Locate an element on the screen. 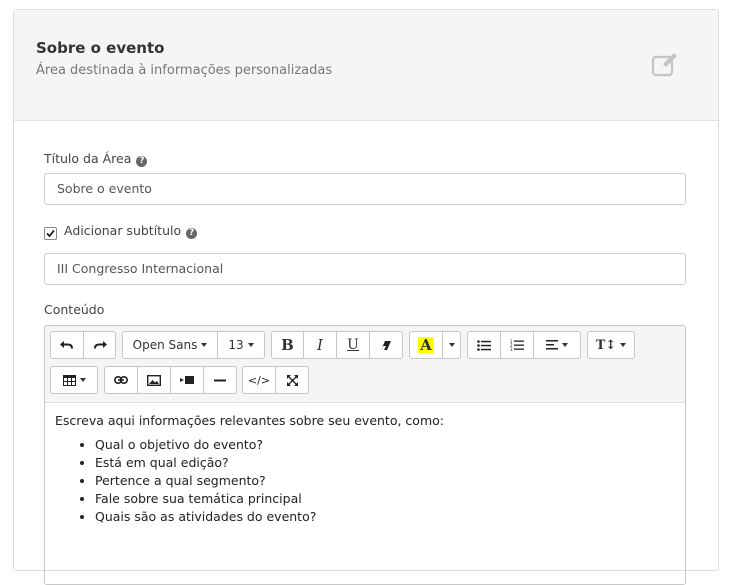  image-icon is located at coordinates (154, 380).